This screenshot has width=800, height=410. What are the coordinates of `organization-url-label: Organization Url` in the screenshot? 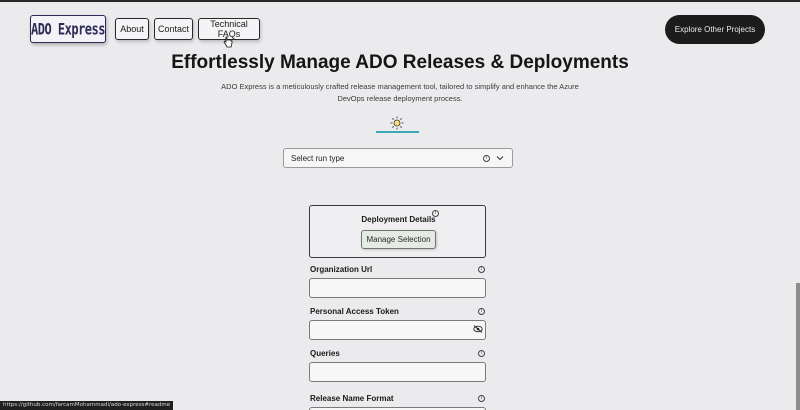 It's located at (341, 269).